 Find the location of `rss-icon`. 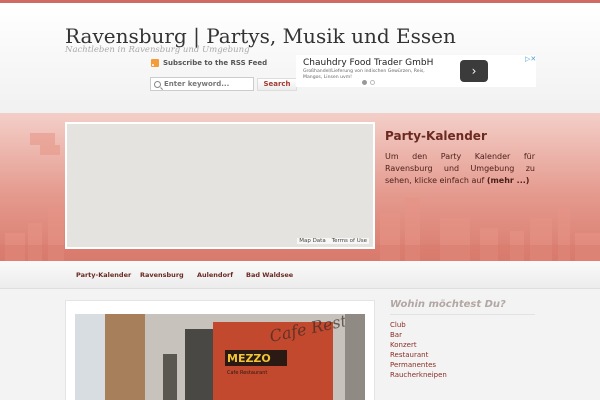

rss-icon is located at coordinates (155, 63).